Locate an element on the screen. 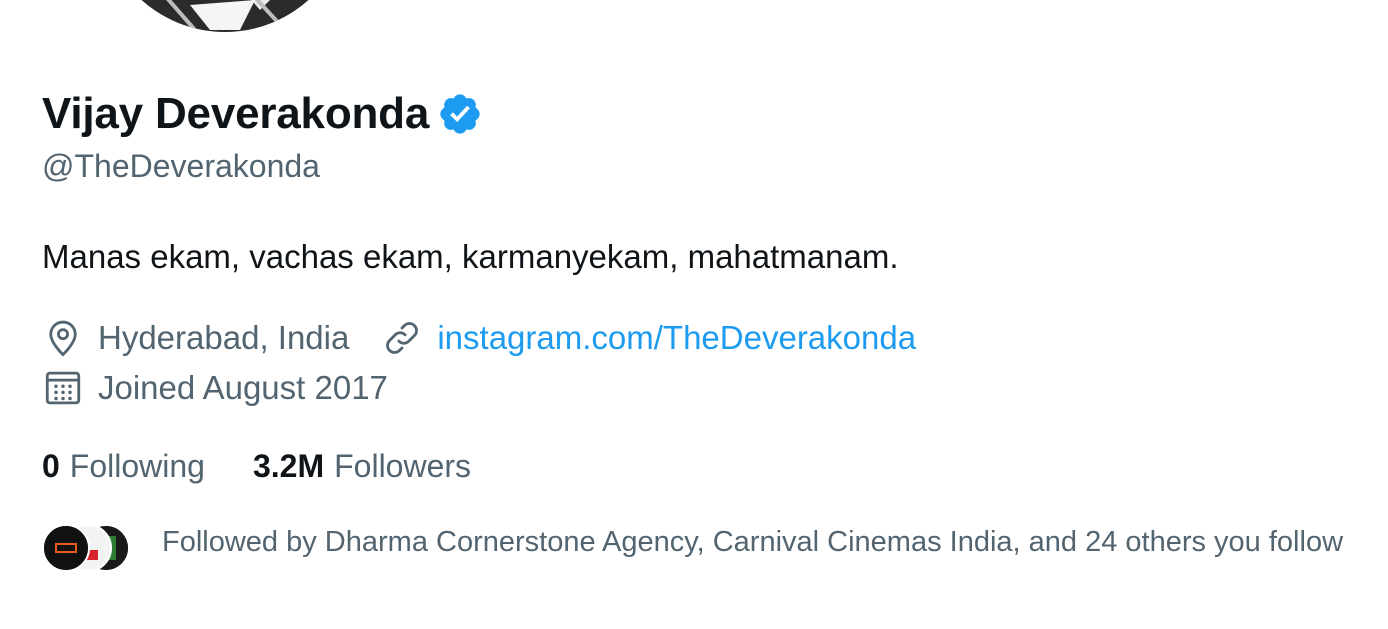  followers-stat: 3.2M Followers is located at coordinates (362, 466).